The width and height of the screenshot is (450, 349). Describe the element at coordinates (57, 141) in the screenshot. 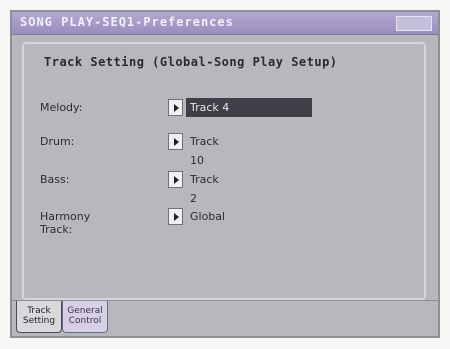

I see `drum-label: Drum:` at that location.